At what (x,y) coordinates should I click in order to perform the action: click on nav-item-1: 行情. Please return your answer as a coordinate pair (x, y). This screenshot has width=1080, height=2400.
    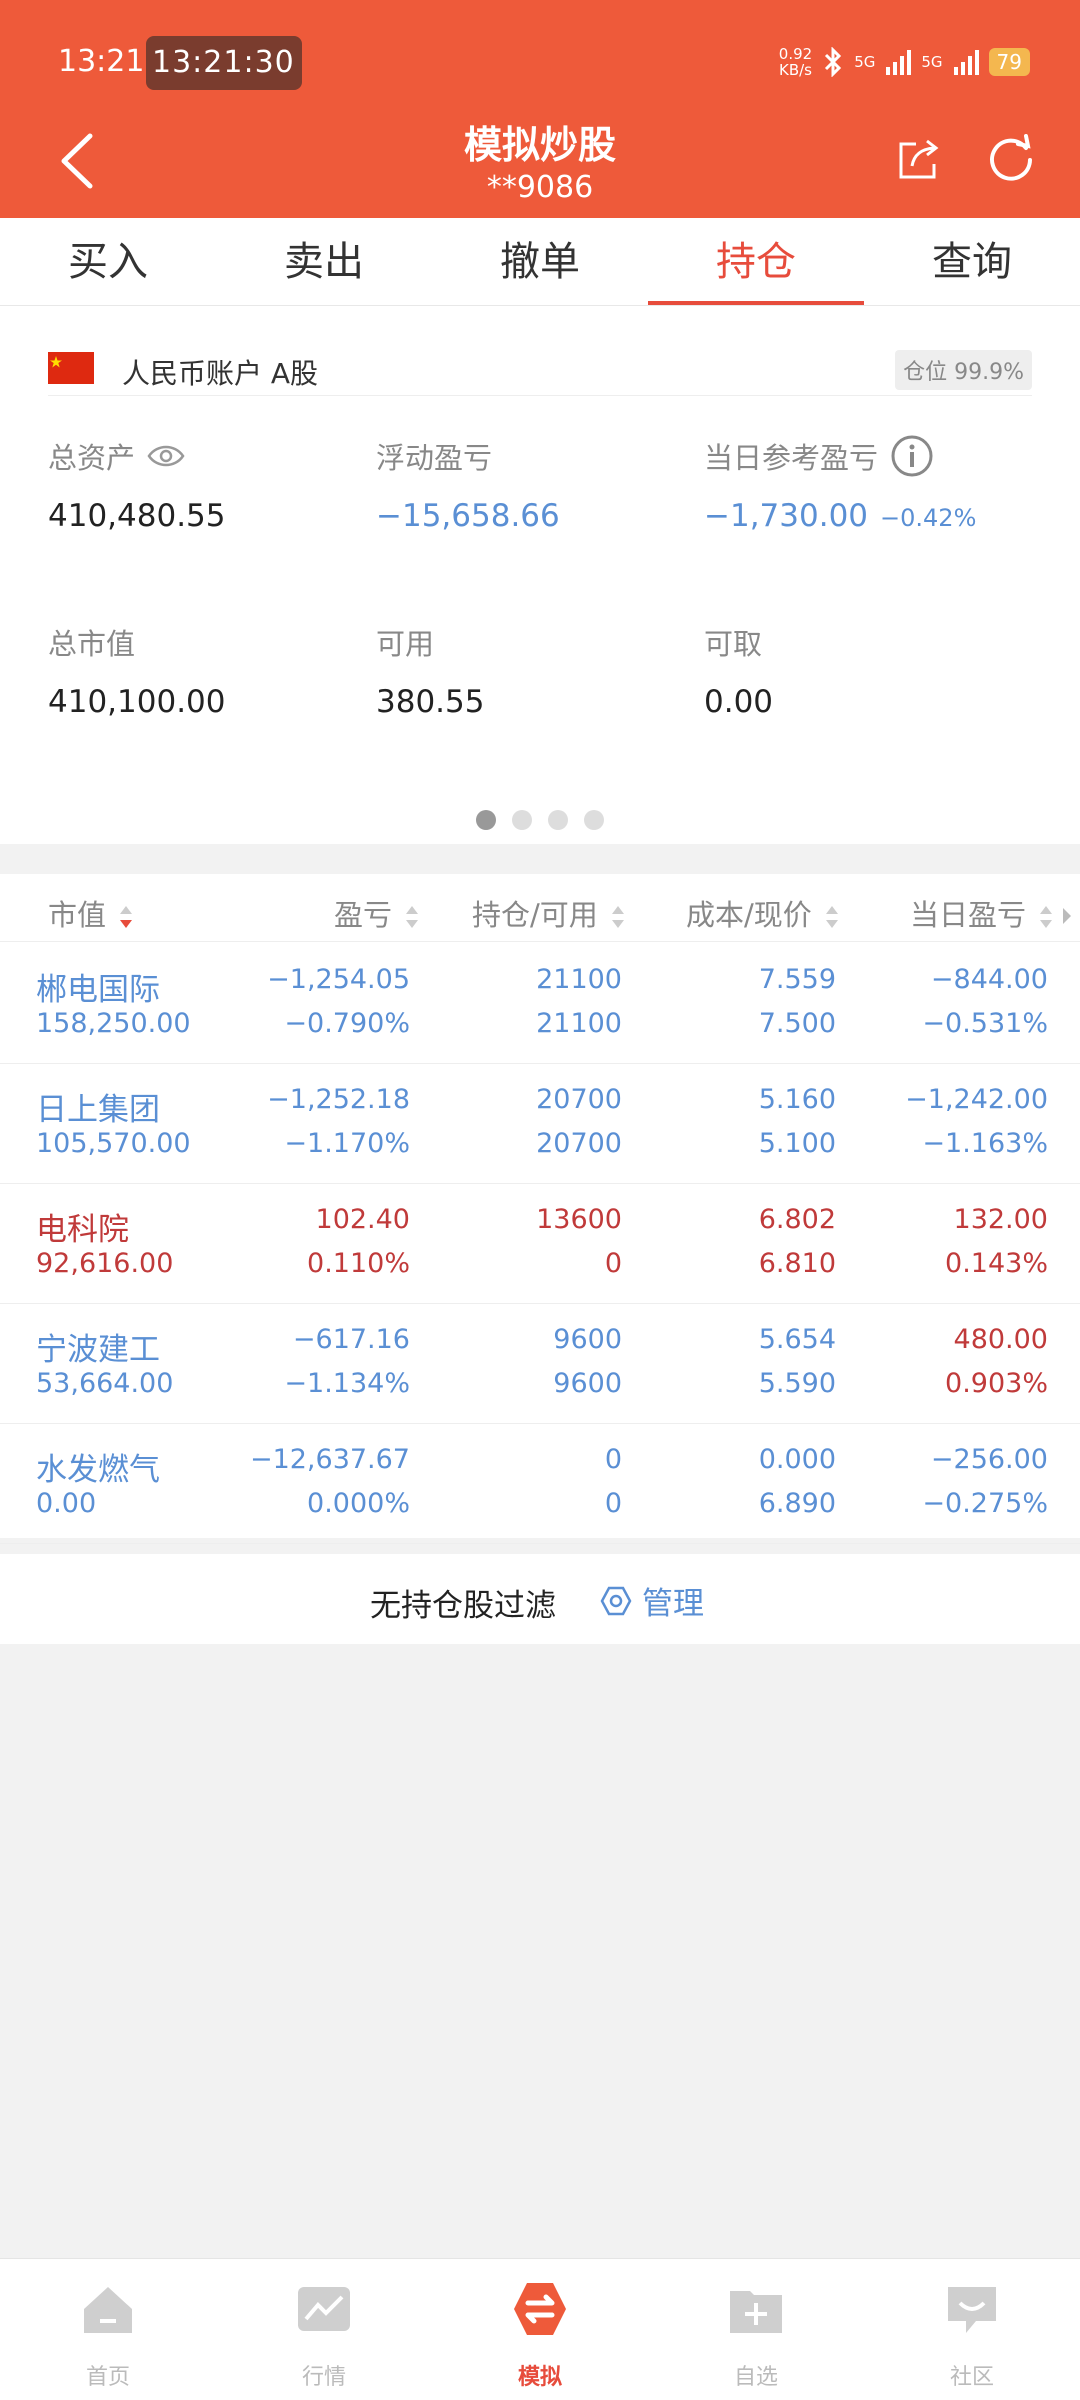
    Looking at the image, I should click on (324, 2329).